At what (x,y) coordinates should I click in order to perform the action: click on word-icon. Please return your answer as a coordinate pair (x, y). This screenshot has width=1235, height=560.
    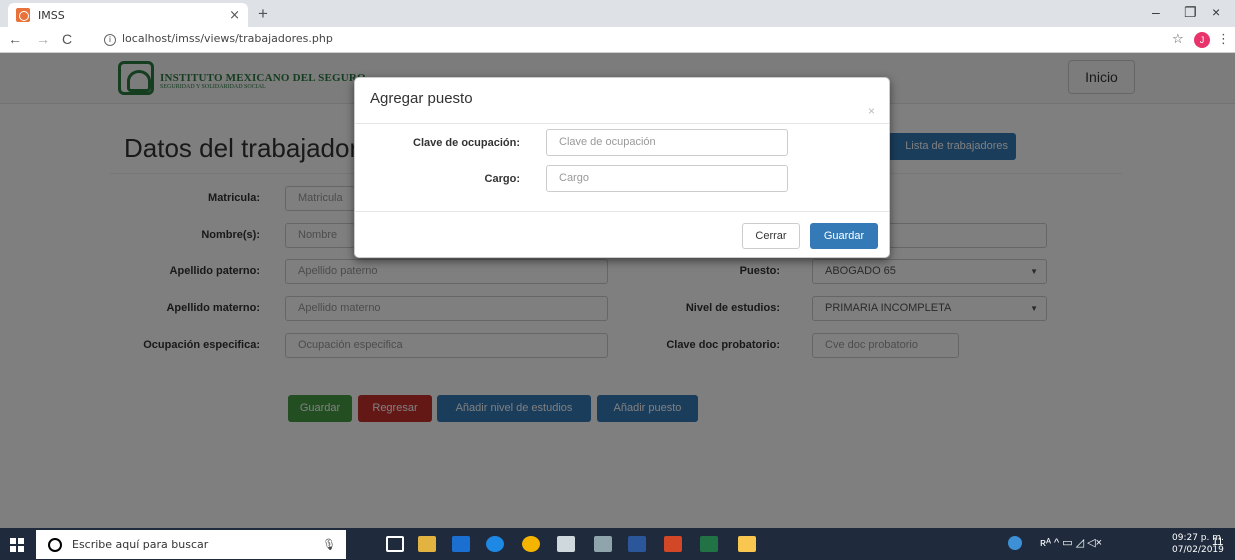
    Looking at the image, I should click on (637, 544).